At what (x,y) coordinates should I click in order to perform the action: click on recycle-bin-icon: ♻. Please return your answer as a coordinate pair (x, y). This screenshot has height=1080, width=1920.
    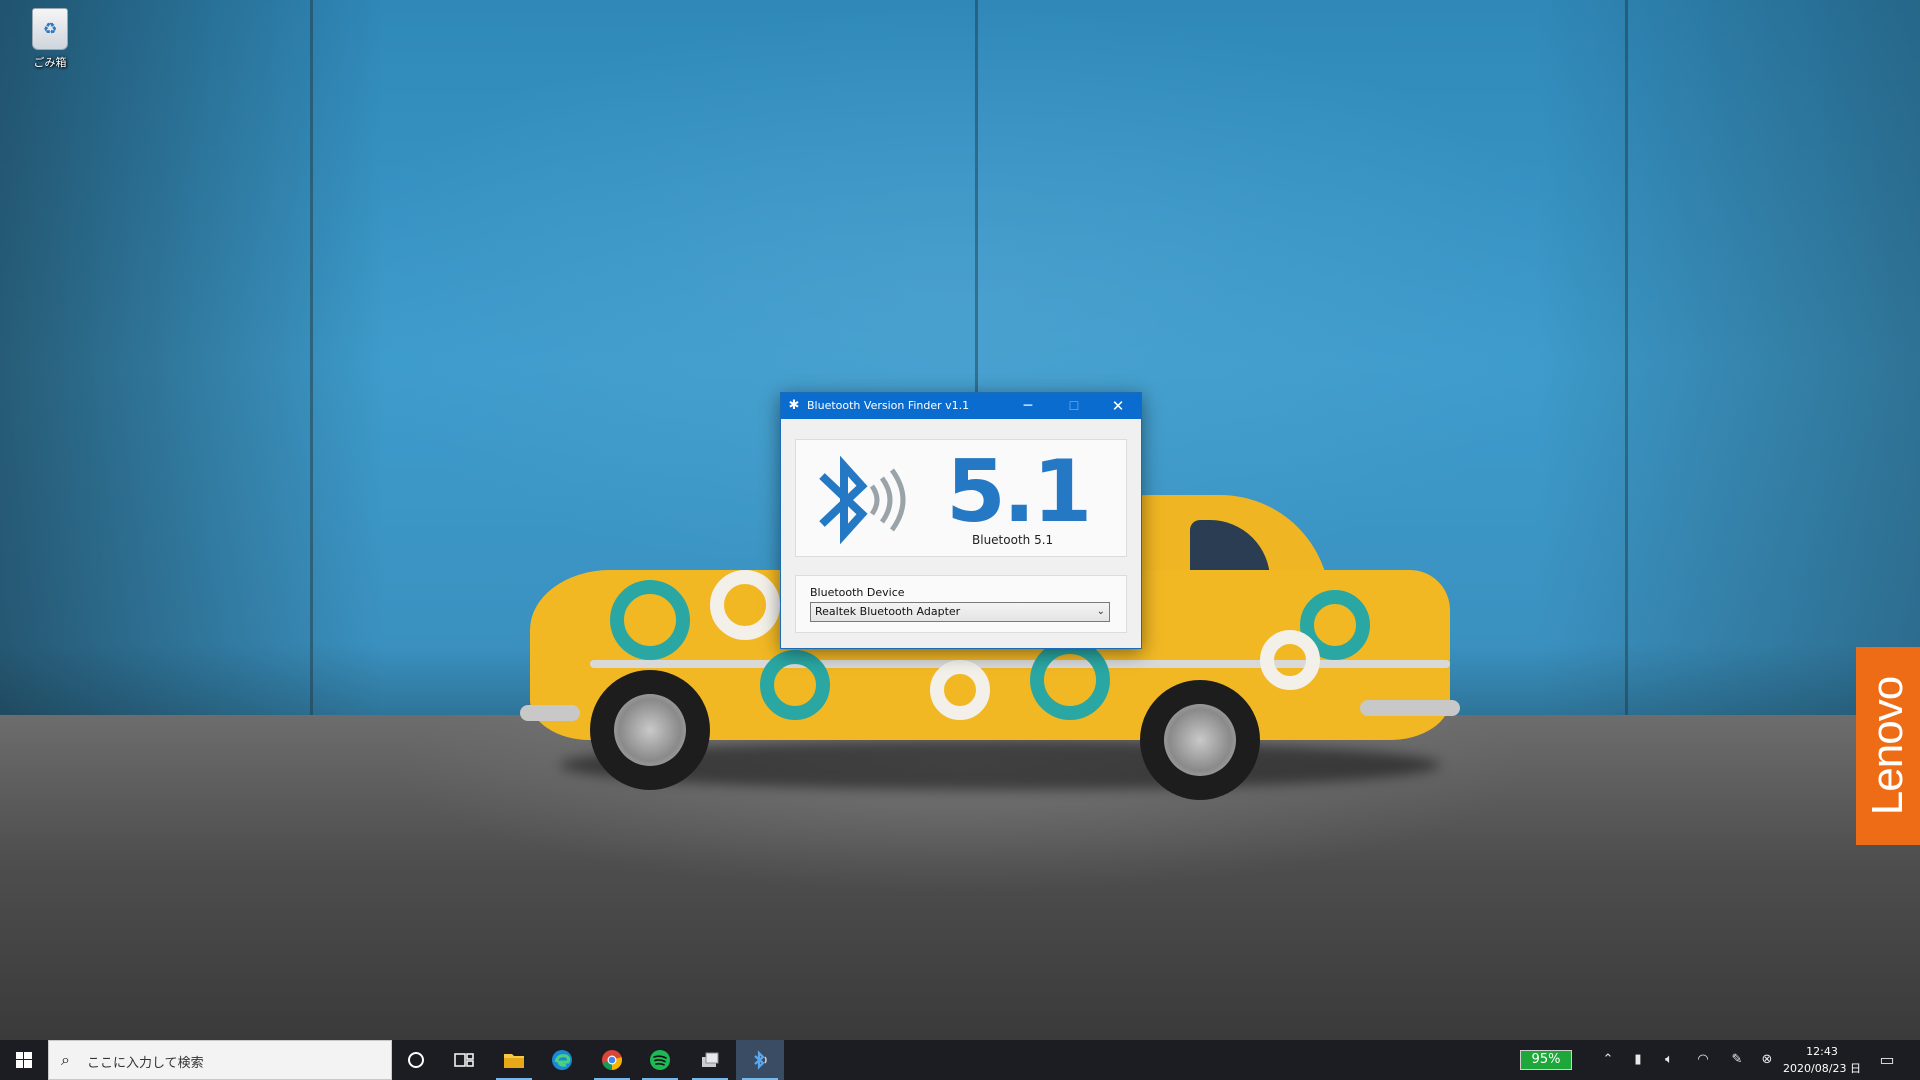
    Looking at the image, I should click on (50, 29).